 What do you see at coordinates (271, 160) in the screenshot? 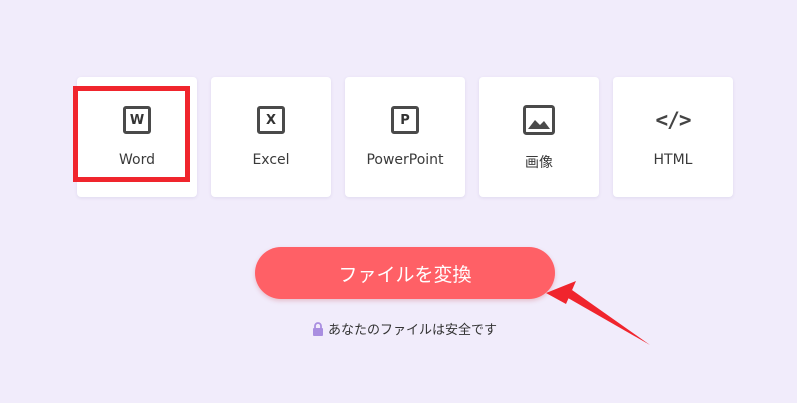
I see `format-label-excel: Excel` at bounding box center [271, 160].